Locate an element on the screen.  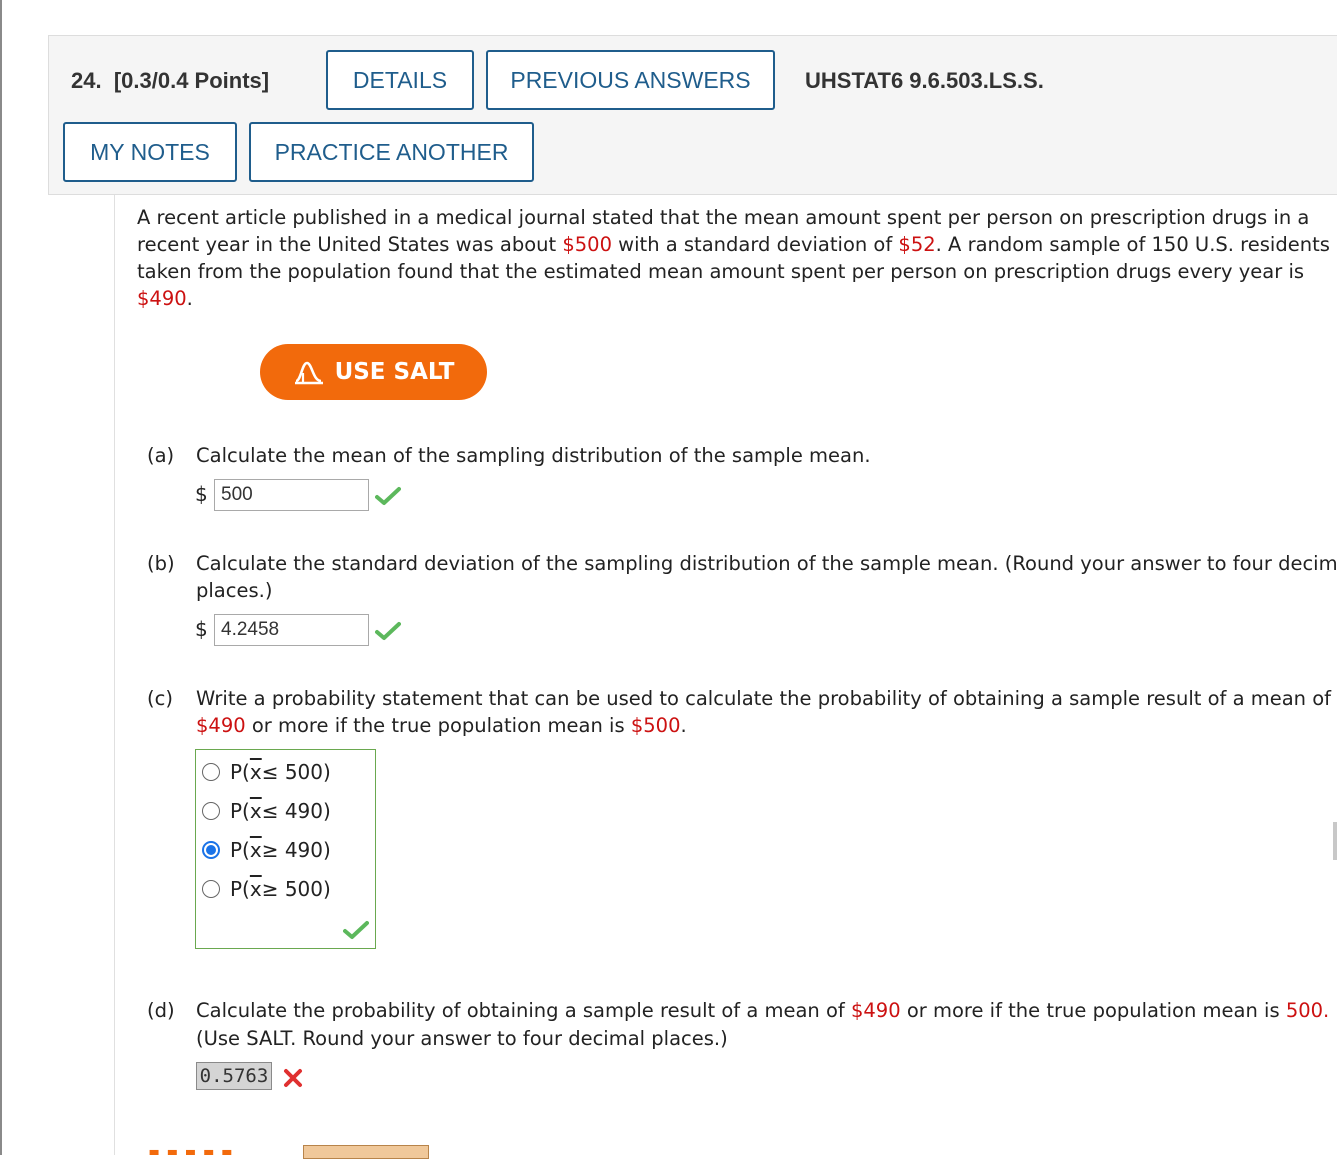
sample-mean-value: $490 is located at coordinates (162, 298).